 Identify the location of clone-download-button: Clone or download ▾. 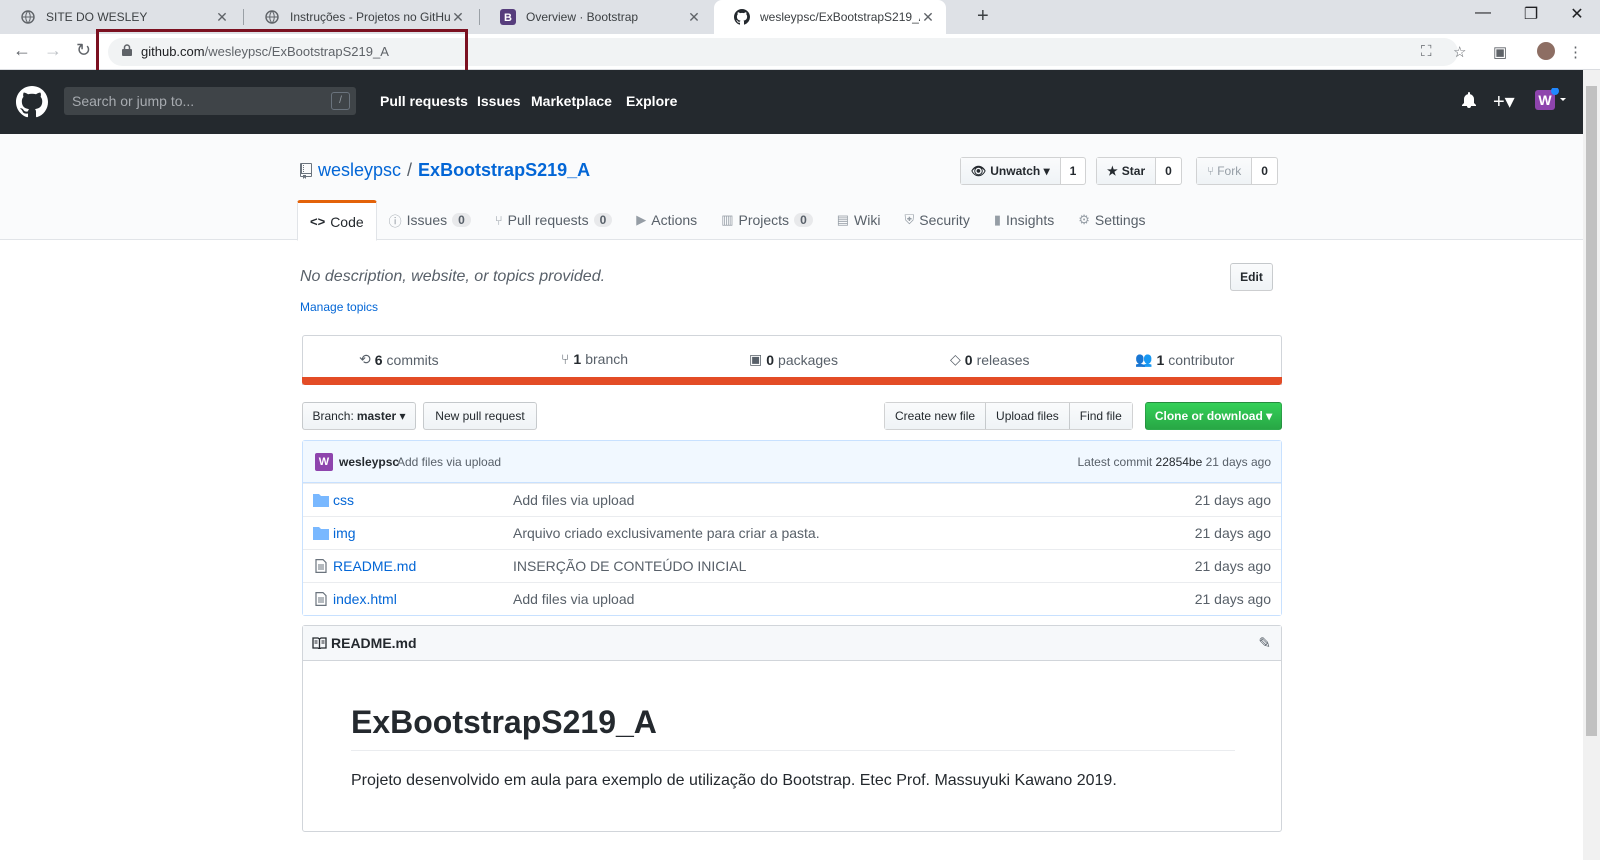
(1213, 416).